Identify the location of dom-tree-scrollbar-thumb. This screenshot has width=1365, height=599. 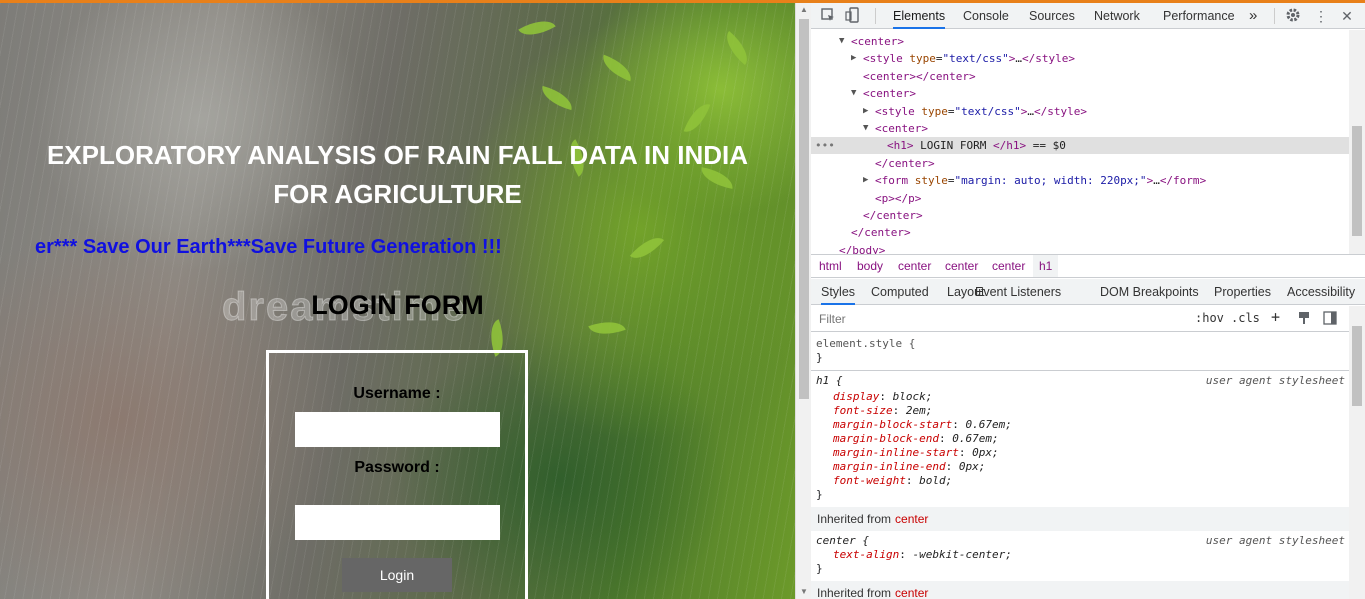
(1357, 181).